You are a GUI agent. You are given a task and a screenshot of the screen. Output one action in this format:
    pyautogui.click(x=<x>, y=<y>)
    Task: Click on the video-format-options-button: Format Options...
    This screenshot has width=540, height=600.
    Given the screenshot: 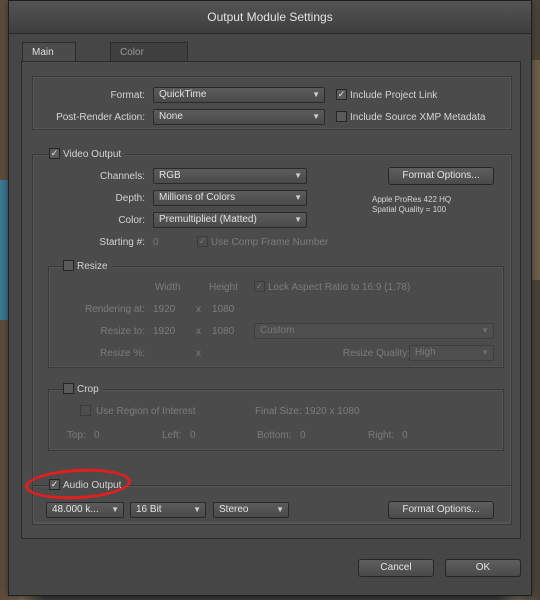 What is the action you would take?
    pyautogui.click(x=441, y=176)
    